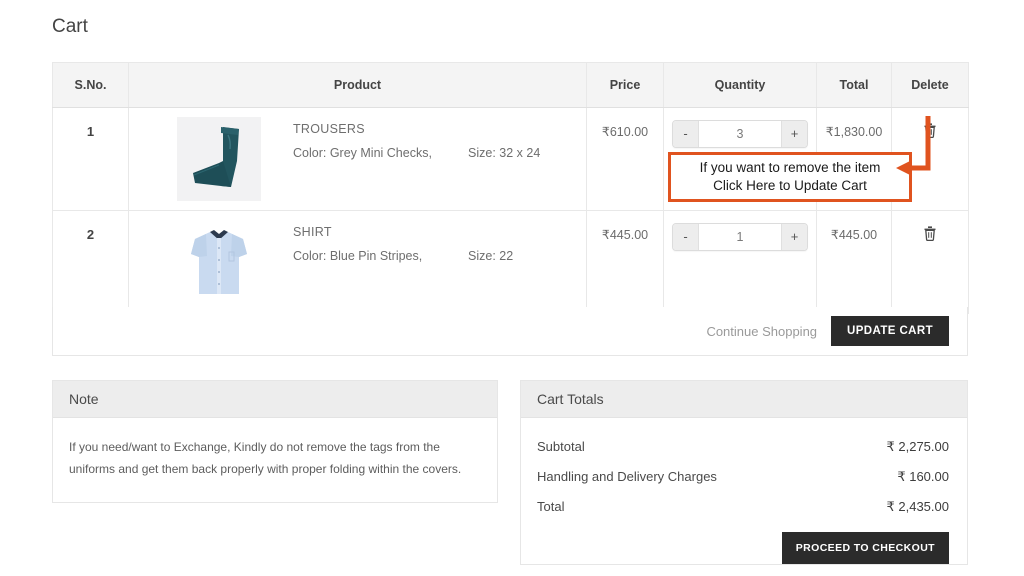 The width and height of the screenshot is (1024, 576). I want to click on annotation-line-2: Click Here to Update Cart, so click(790, 185).